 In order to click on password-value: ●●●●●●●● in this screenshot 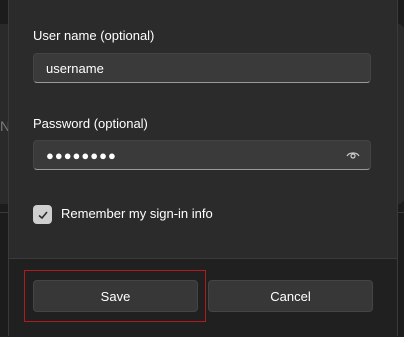, I will do `click(81, 155)`.